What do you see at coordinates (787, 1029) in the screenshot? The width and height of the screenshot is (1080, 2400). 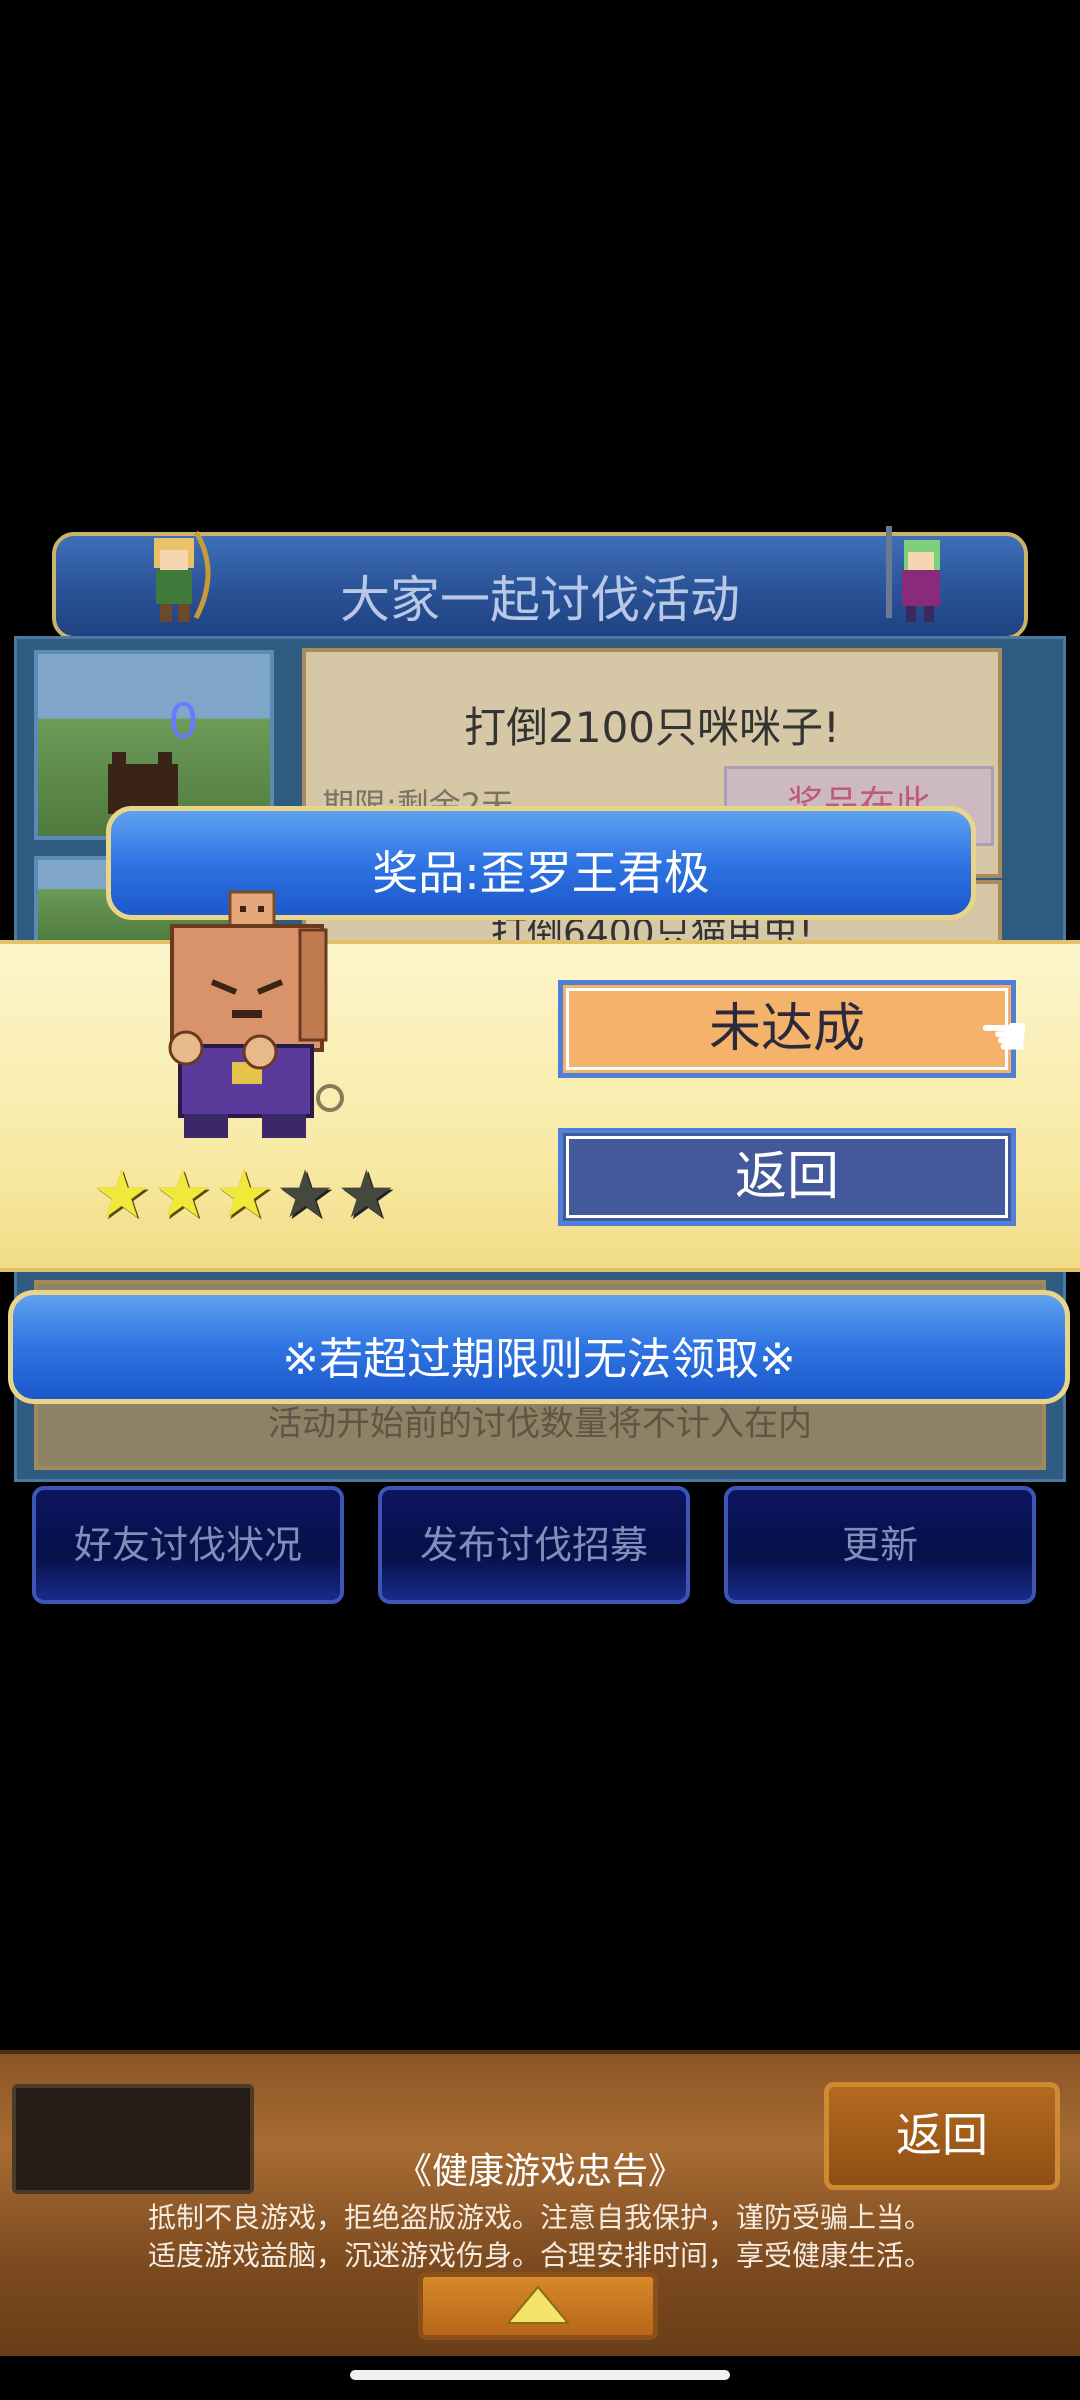 I see `unachieved-button: 未达成` at bounding box center [787, 1029].